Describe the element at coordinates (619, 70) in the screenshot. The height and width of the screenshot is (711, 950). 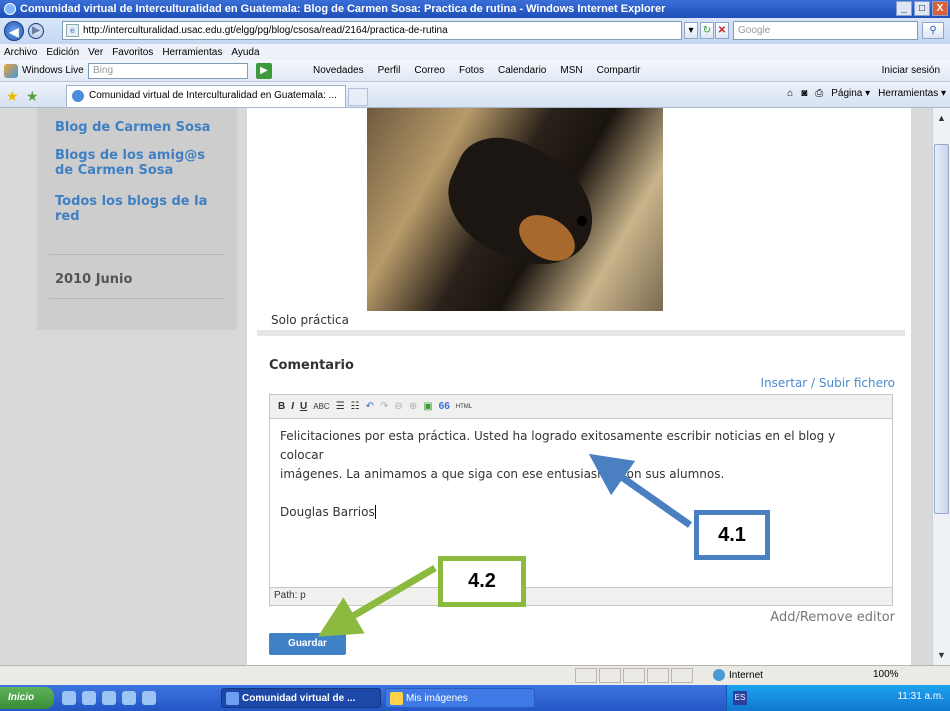
I see `live-link-compartir: Compartir` at that location.